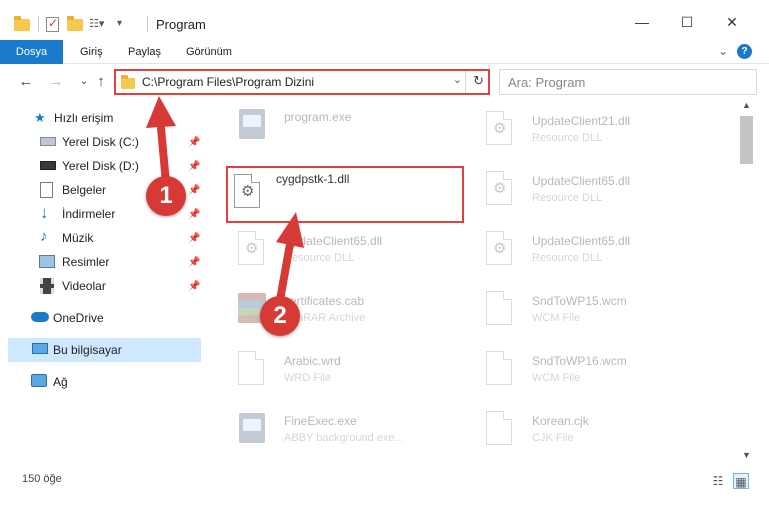 The width and height of the screenshot is (769, 505). What do you see at coordinates (744, 51) in the screenshot?
I see `help-icon: ?` at bounding box center [744, 51].